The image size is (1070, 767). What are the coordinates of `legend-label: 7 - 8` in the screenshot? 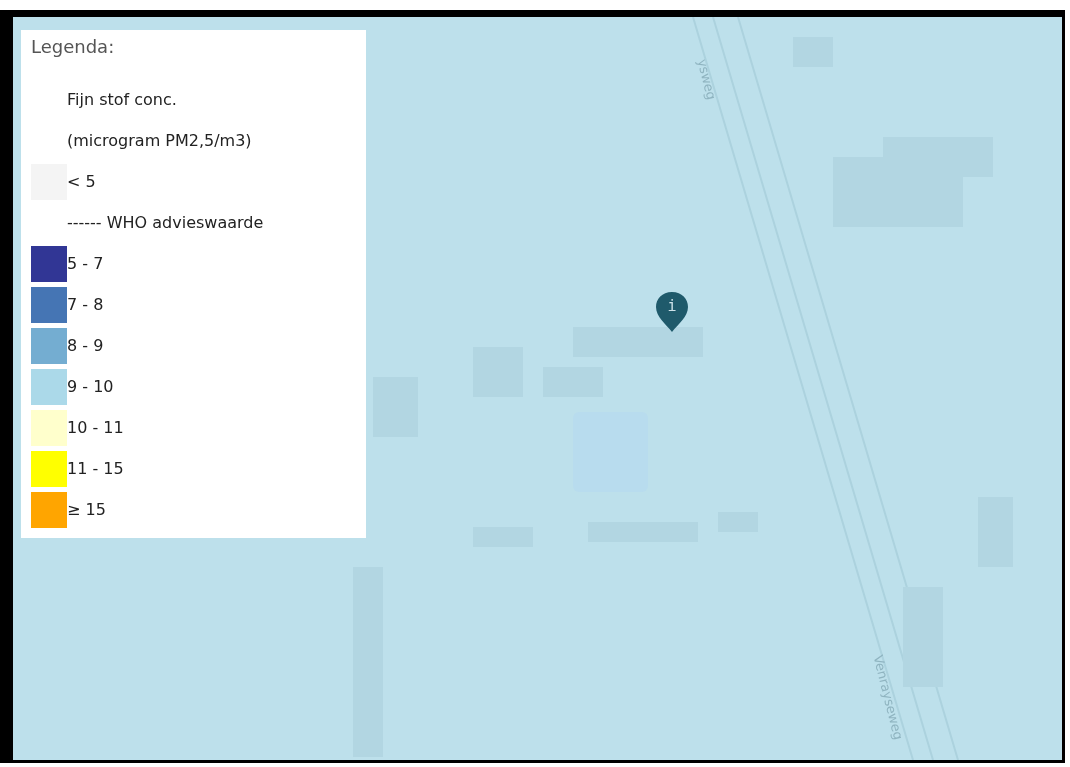 It's located at (85, 305).